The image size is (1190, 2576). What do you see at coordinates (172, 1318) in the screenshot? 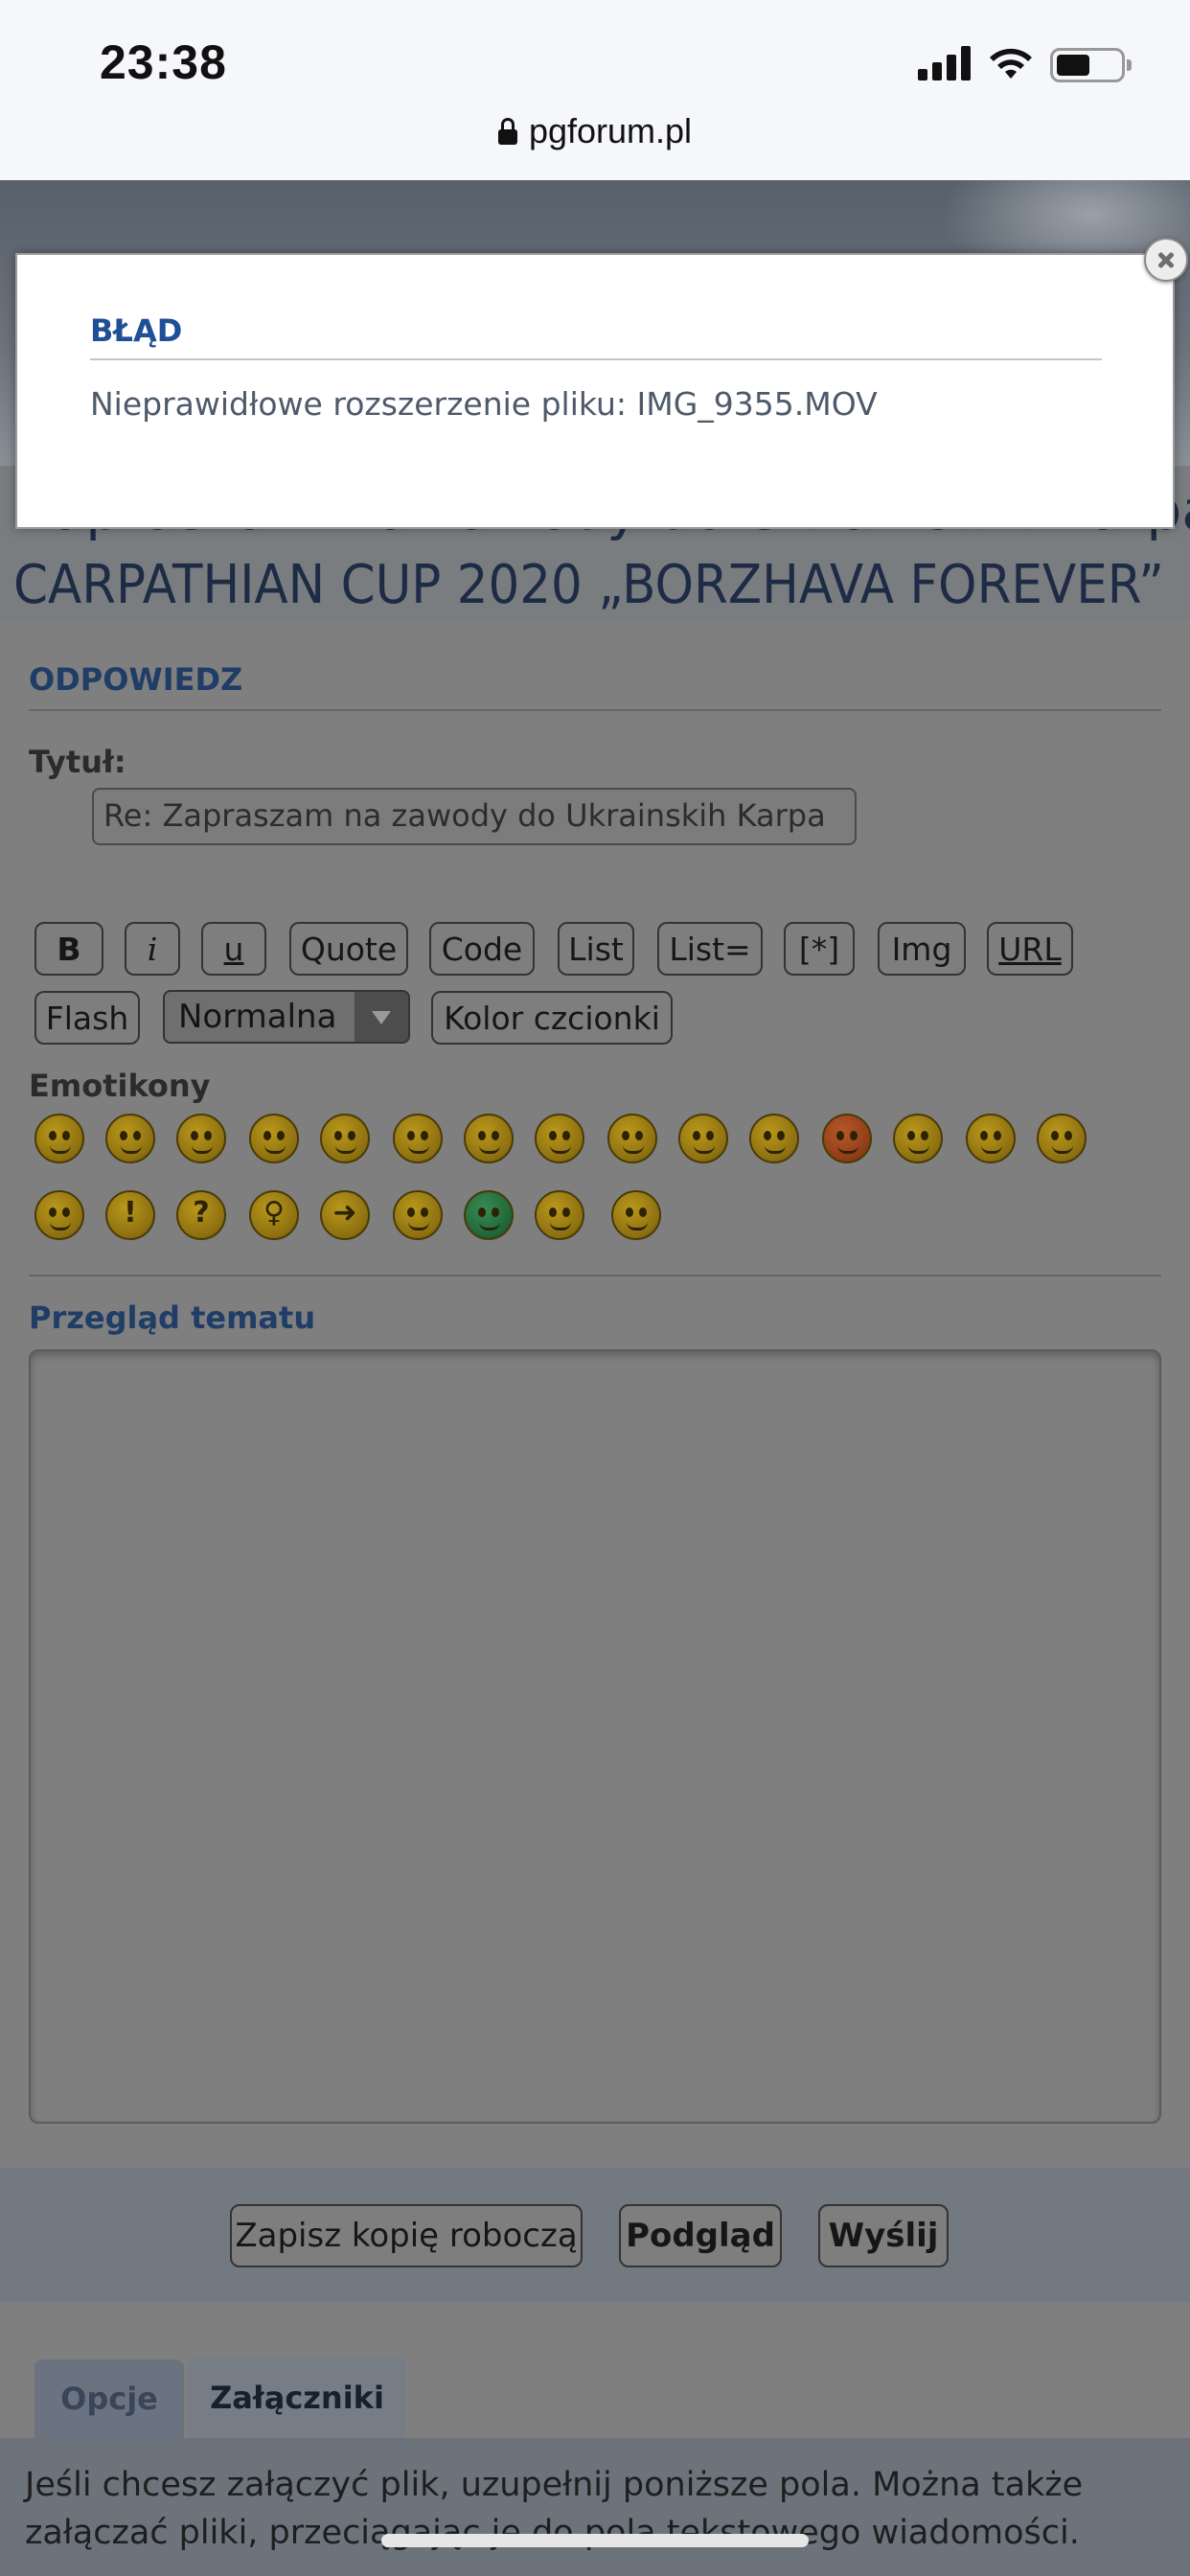
I see `topic-review-heading: Przegląd tematu` at bounding box center [172, 1318].